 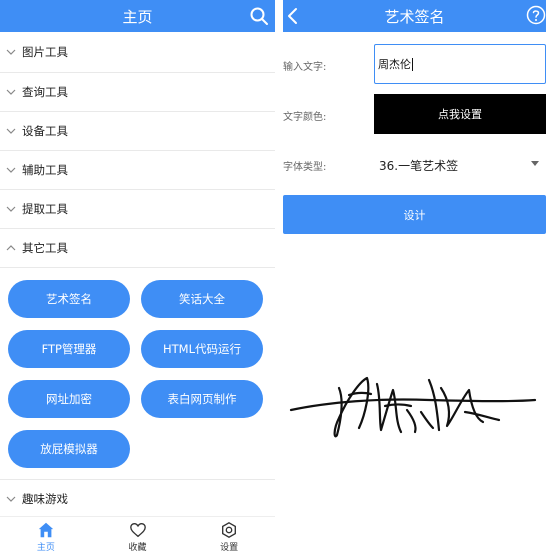 What do you see at coordinates (414, 214) in the screenshot?
I see `design-button: 设计` at bounding box center [414, 214].